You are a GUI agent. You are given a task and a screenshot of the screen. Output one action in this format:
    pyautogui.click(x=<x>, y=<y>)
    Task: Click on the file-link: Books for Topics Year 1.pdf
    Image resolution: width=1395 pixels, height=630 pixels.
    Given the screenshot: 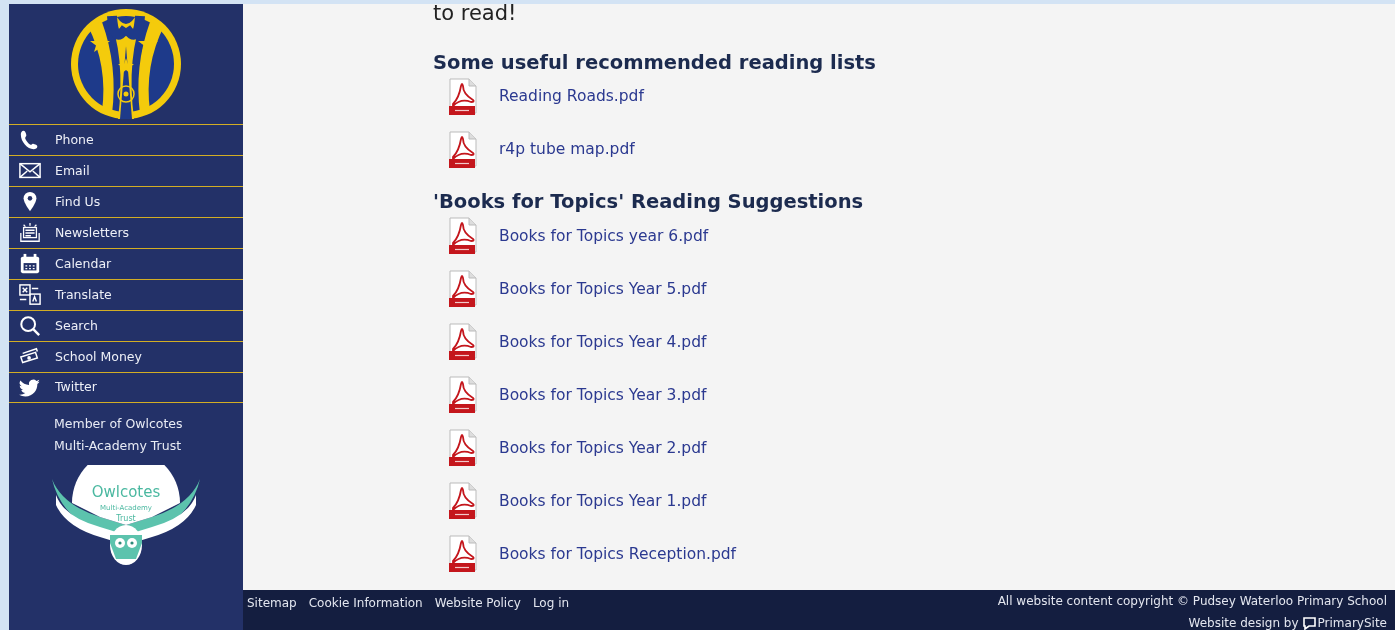 What is the action you would take?
    pyautogui.click(x=603, y=501)
    